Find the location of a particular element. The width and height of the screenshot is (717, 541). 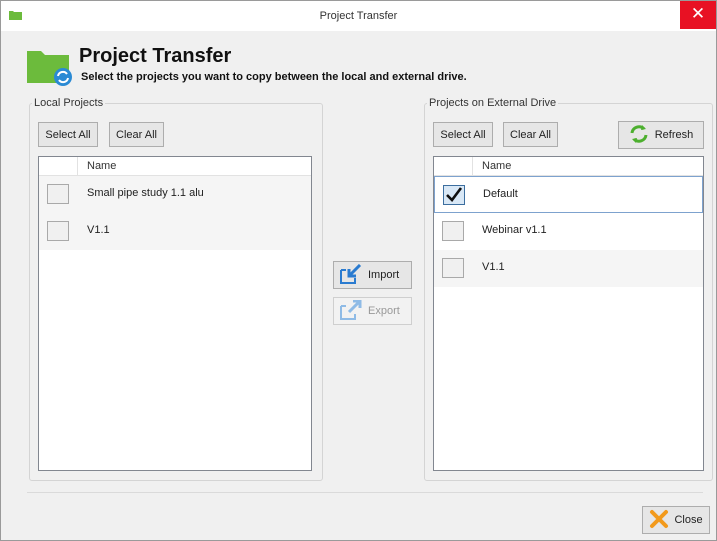

project-name: Webinar v1.1 is located at coordinates (514, 230).